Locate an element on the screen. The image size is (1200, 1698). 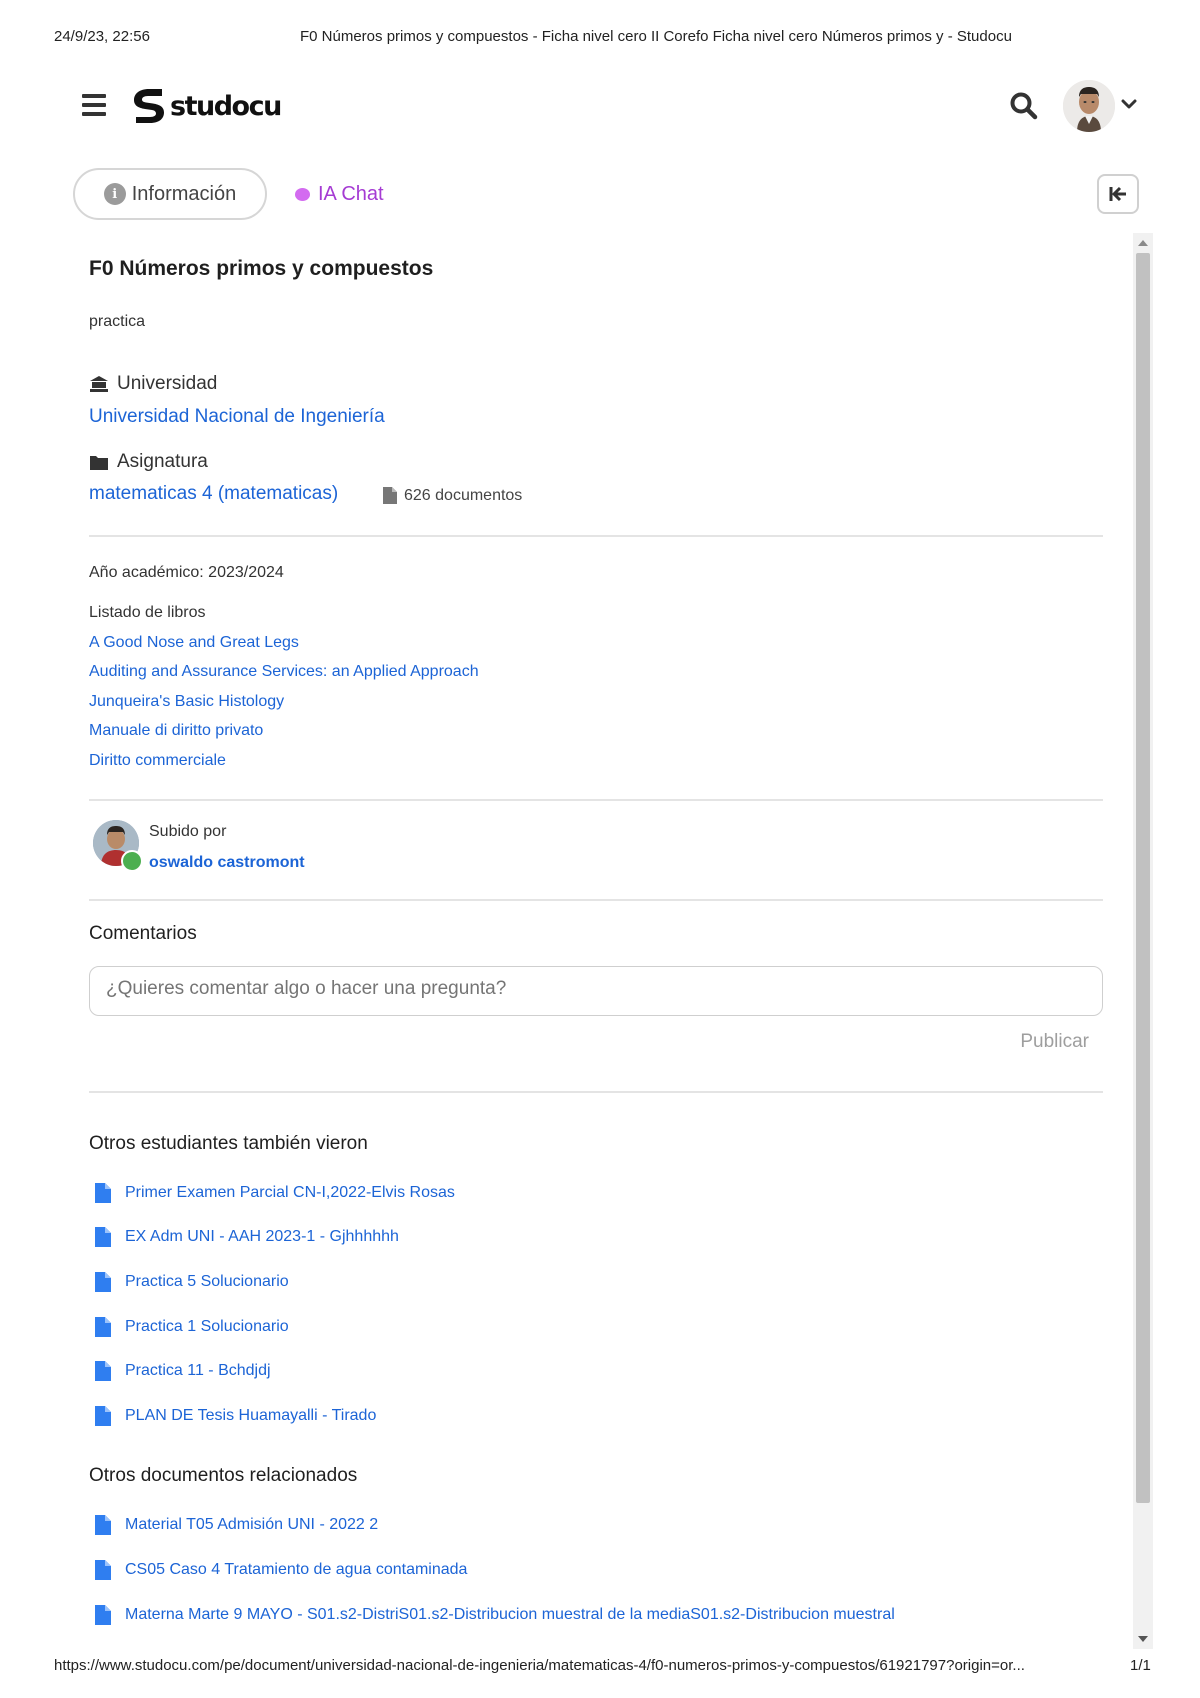
comments-heading: Comentarios is located at coordinates (143, 933).